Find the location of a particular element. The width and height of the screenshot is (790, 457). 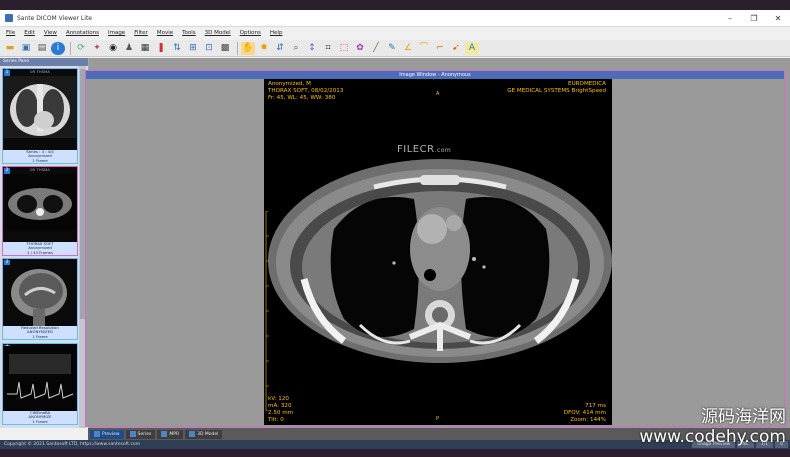

watermark-codehy: 源码海洋网 www.codehy.com is located at coordinates (712, 427).